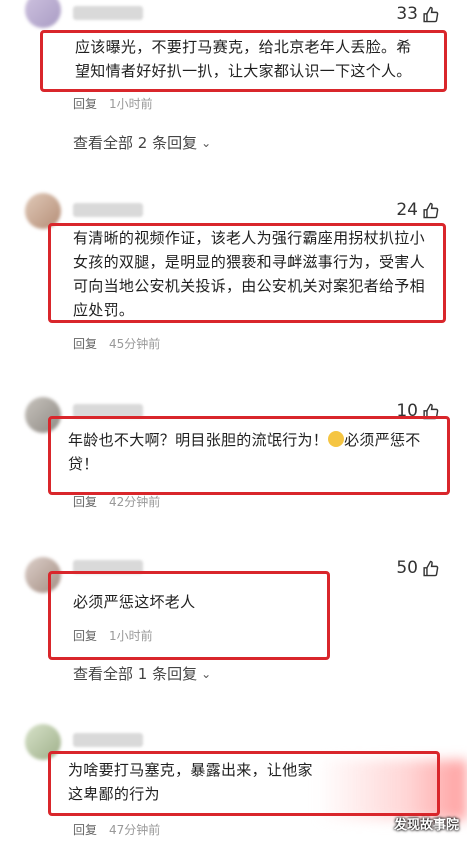  What do you see at coordinates (407, 568) in the screenshot?
I see `like-count: 50` at bounding box center [407, 568].